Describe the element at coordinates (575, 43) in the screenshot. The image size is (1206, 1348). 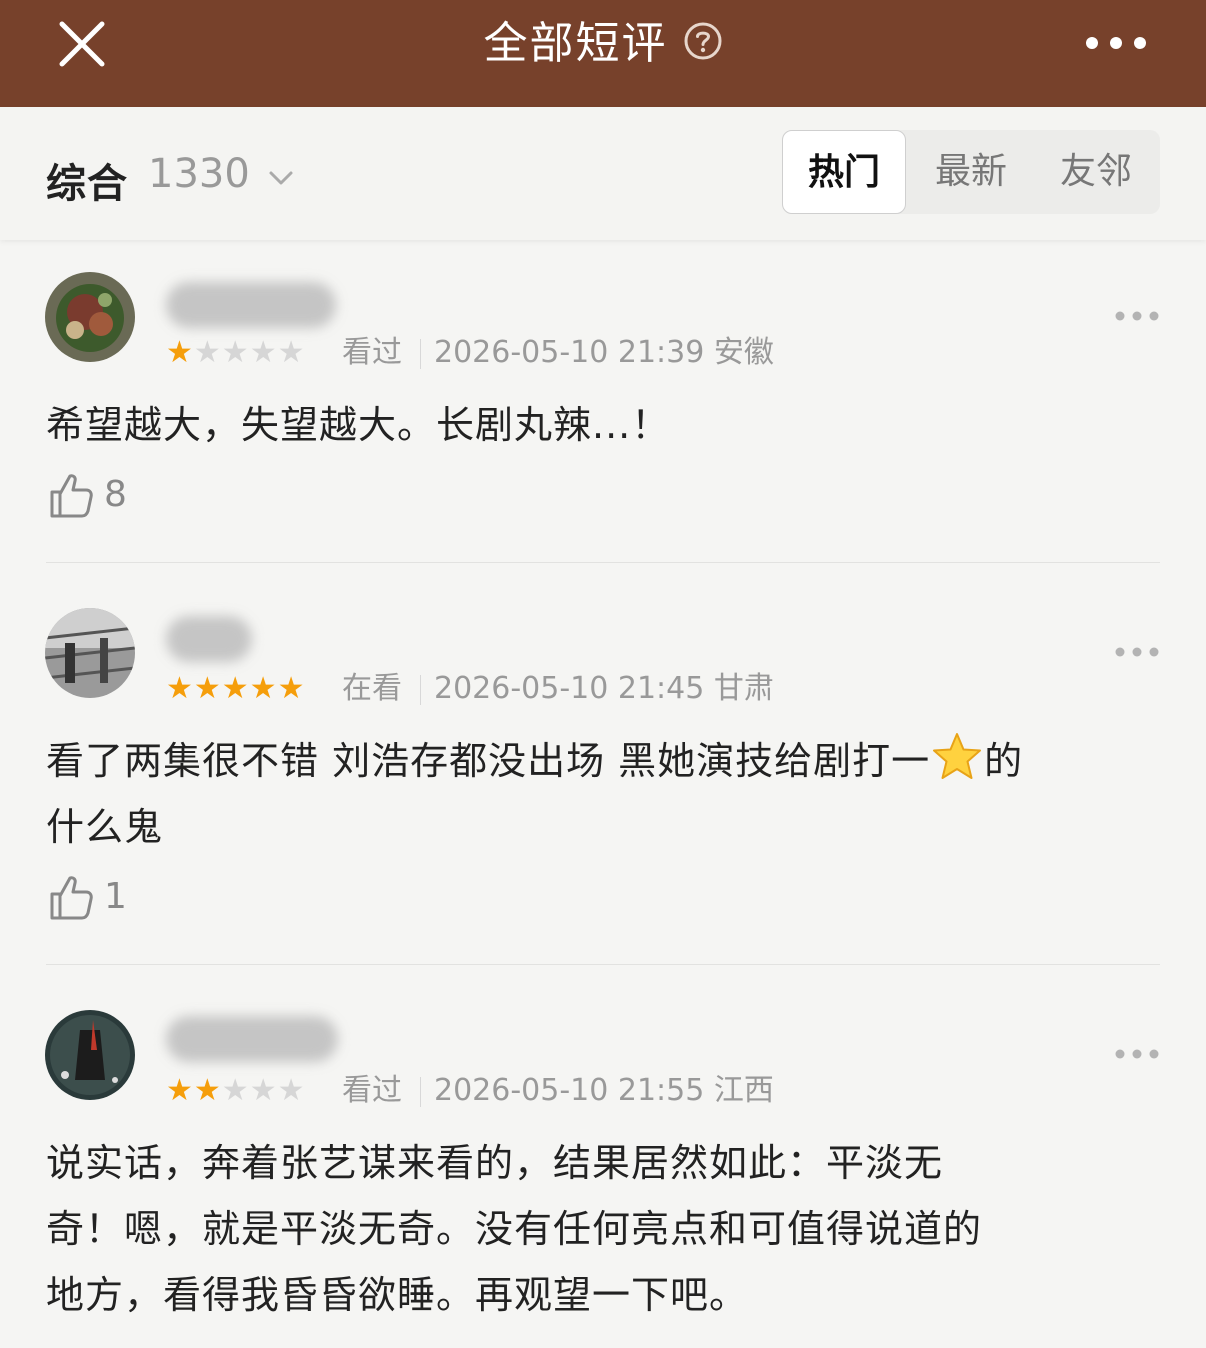
I see `page-title: 全部短评` at that location.